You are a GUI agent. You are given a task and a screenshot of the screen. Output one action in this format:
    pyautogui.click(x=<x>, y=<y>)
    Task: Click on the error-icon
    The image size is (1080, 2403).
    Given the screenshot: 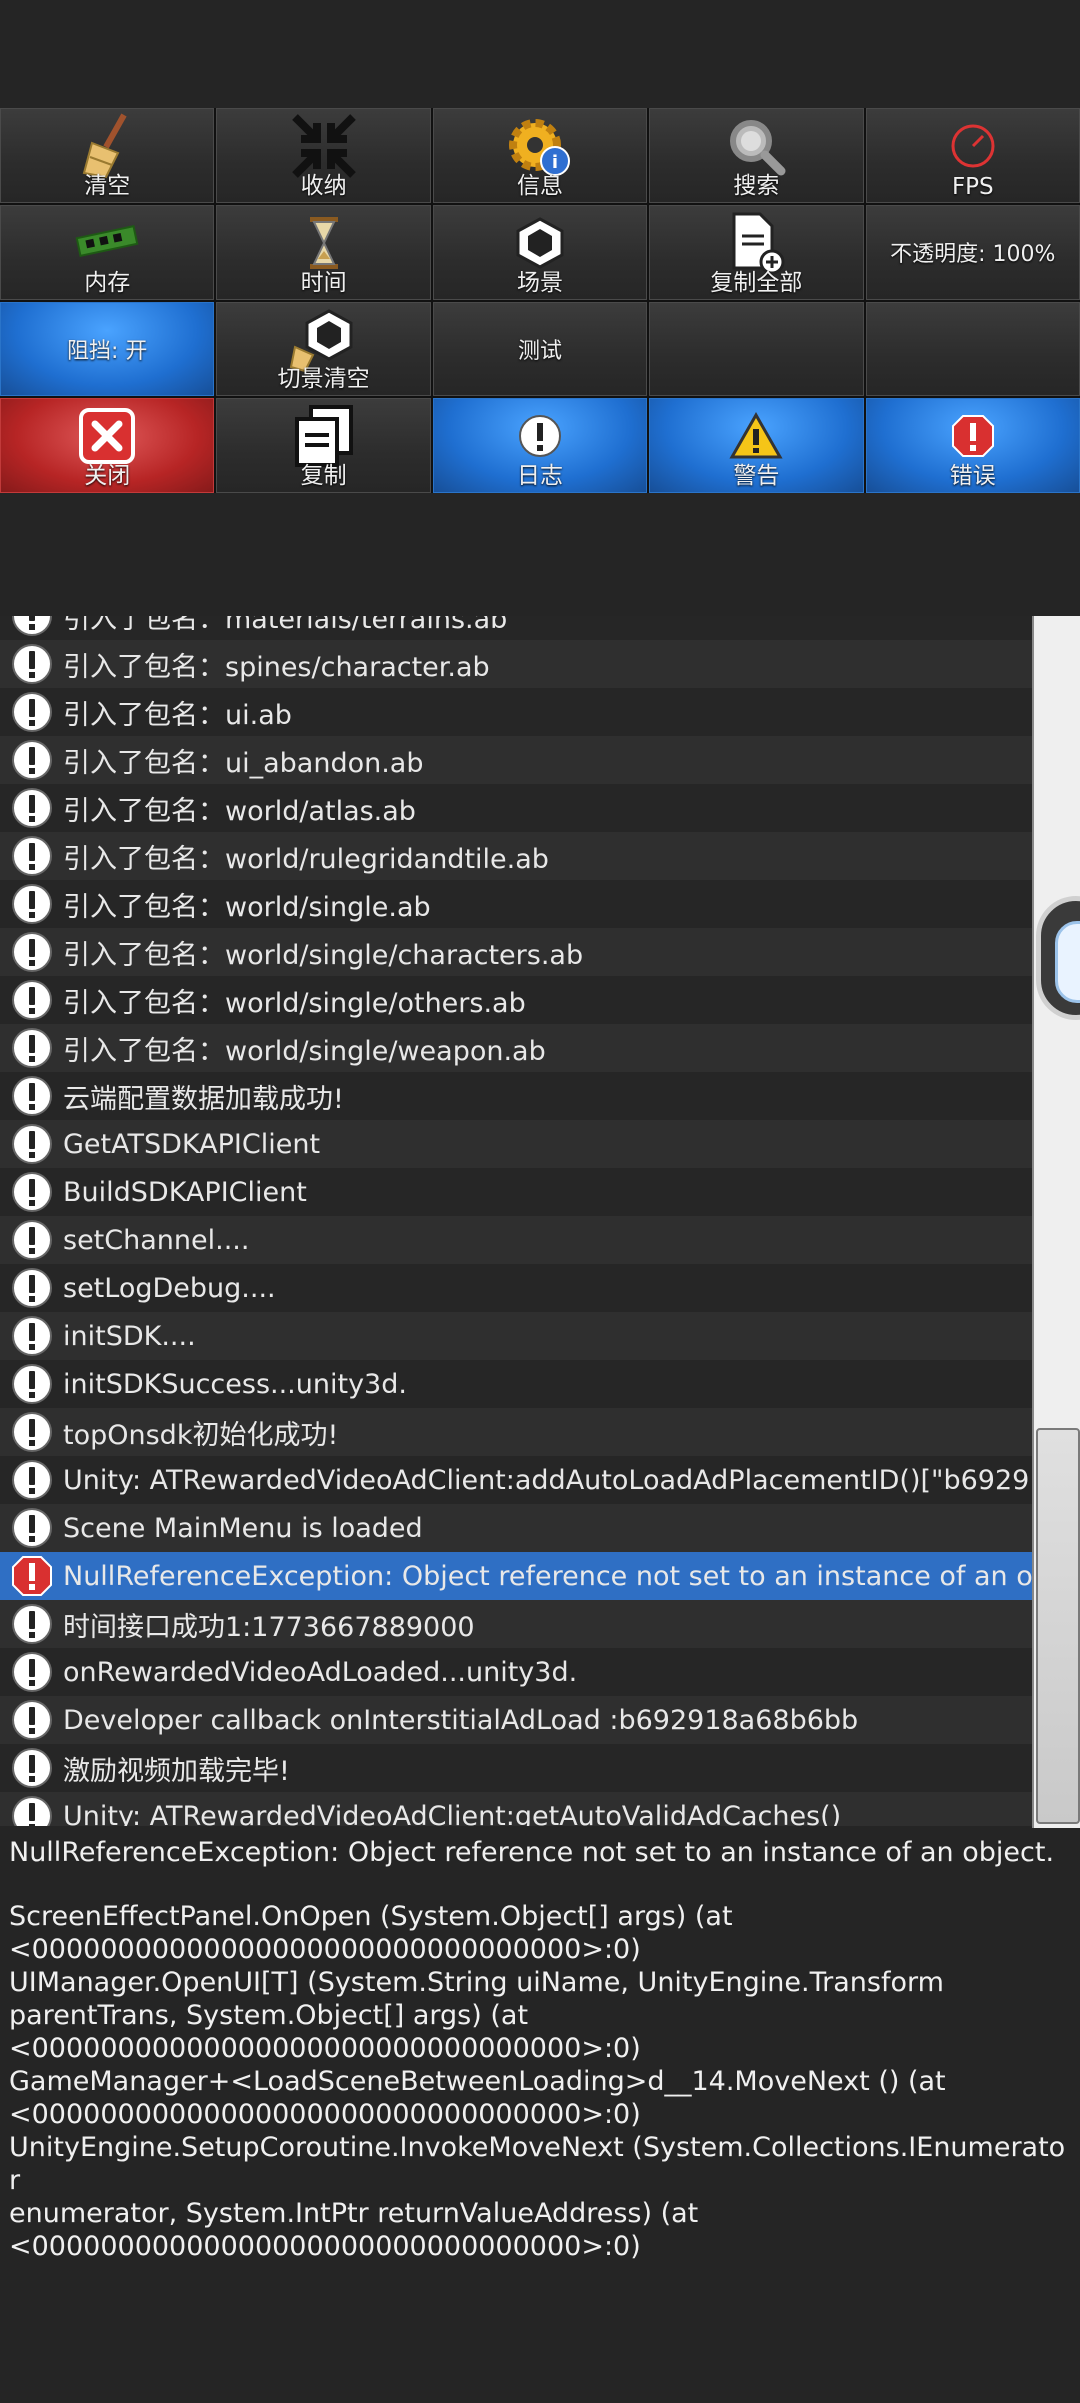 What is the action you would take?
    pyautogui.click(x=32, y=1576)
    